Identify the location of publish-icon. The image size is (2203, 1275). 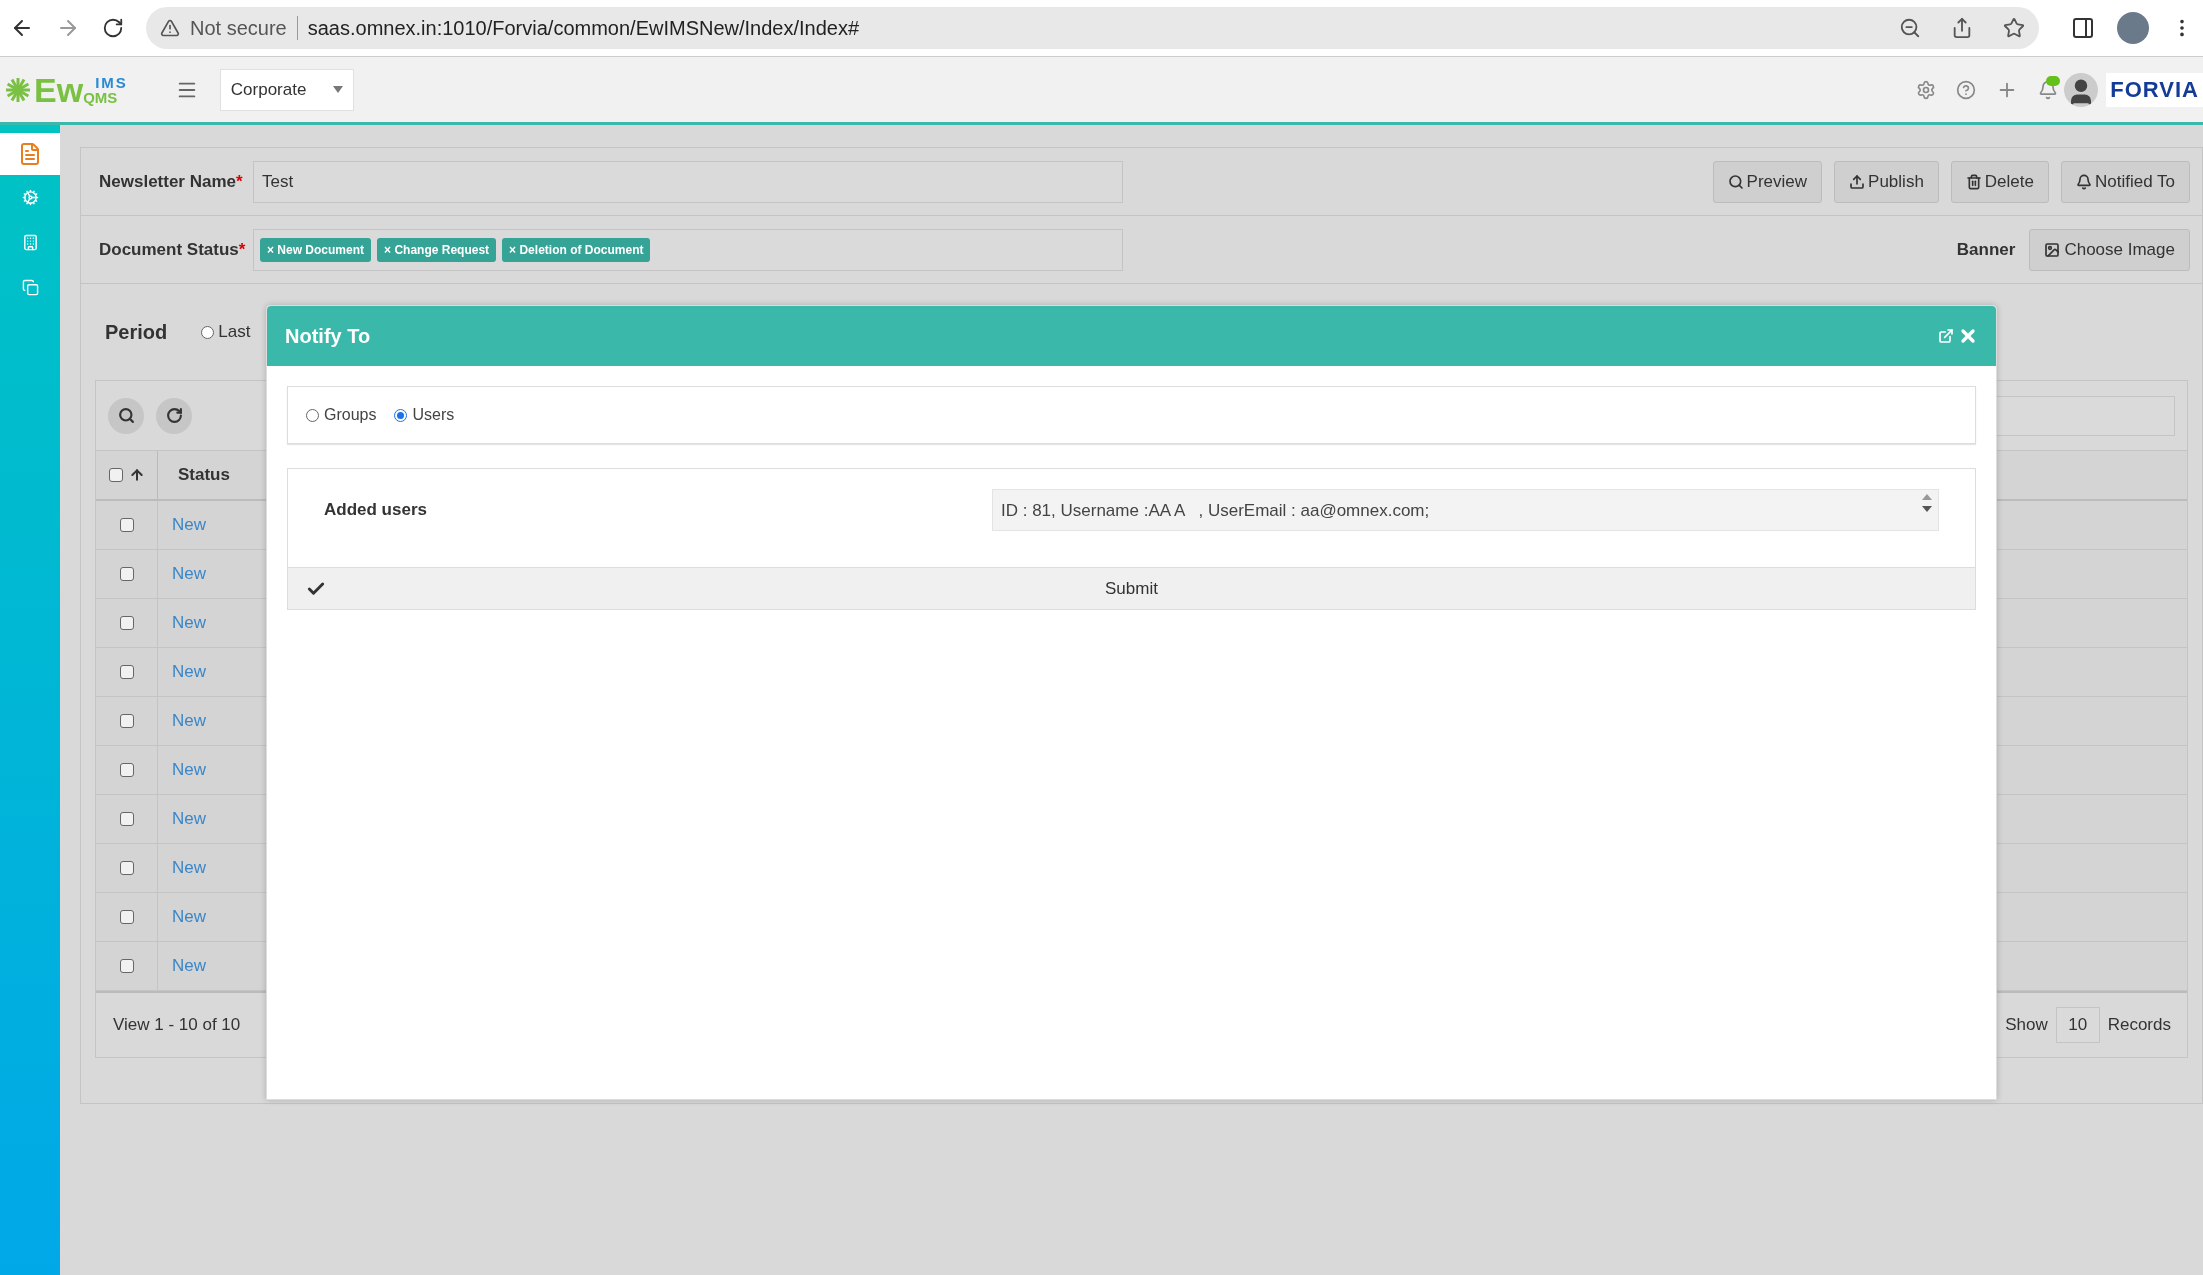
(1857, 181).